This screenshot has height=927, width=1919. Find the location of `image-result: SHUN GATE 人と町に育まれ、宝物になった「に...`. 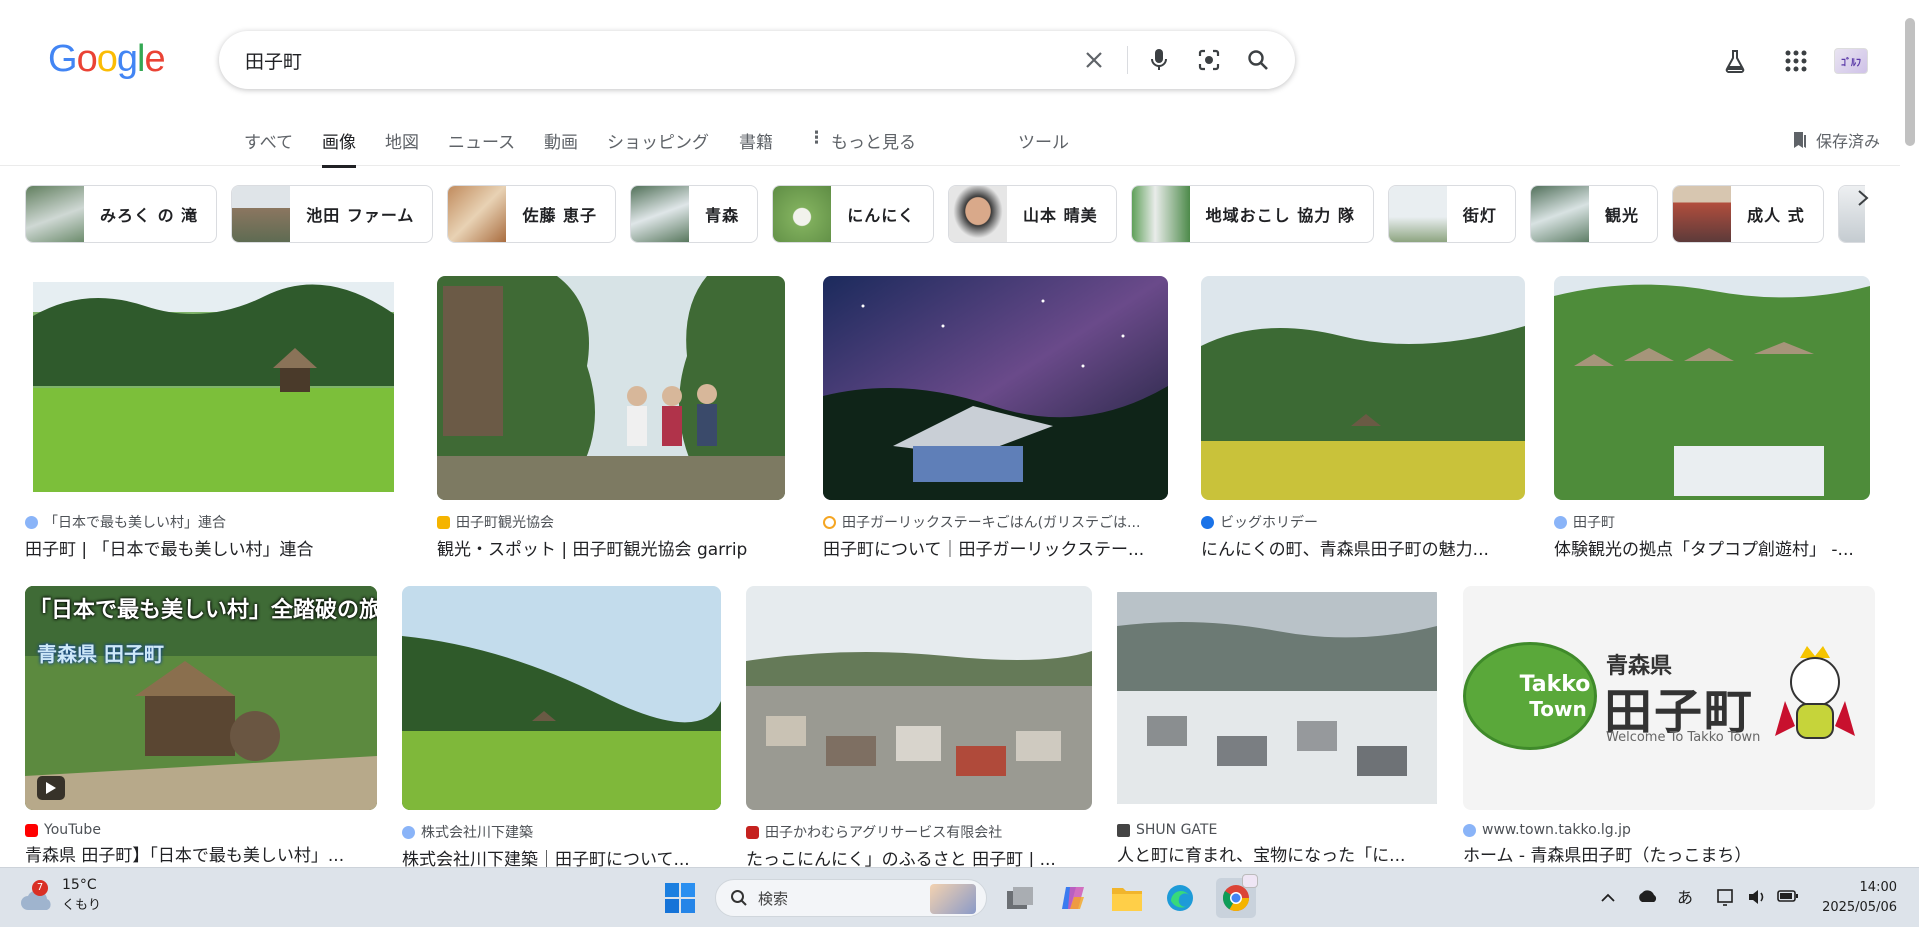

image-result: SHUN GATE 人と町に育まれ、宝物になった「に... is located at coordinates (1277, 726).